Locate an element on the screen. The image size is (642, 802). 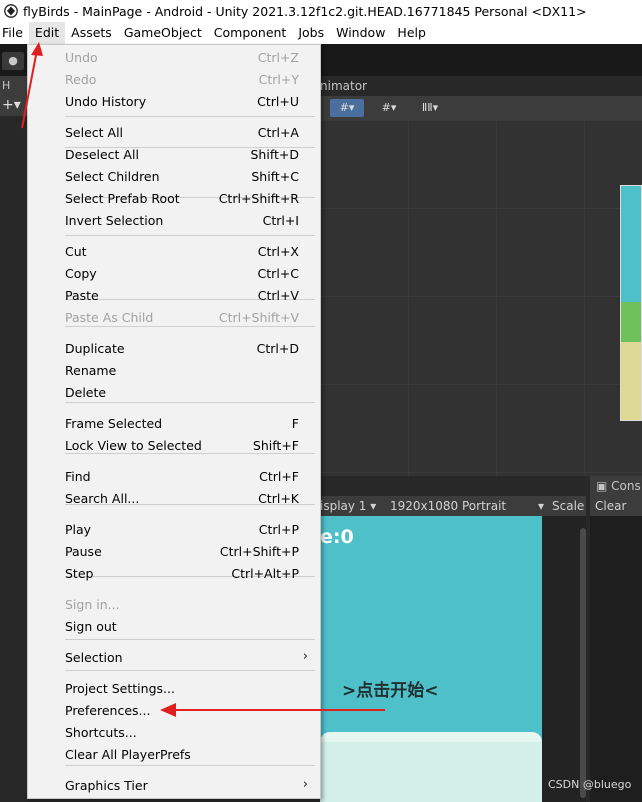
menu-item-label: Step is located at coordinates (79, 573).